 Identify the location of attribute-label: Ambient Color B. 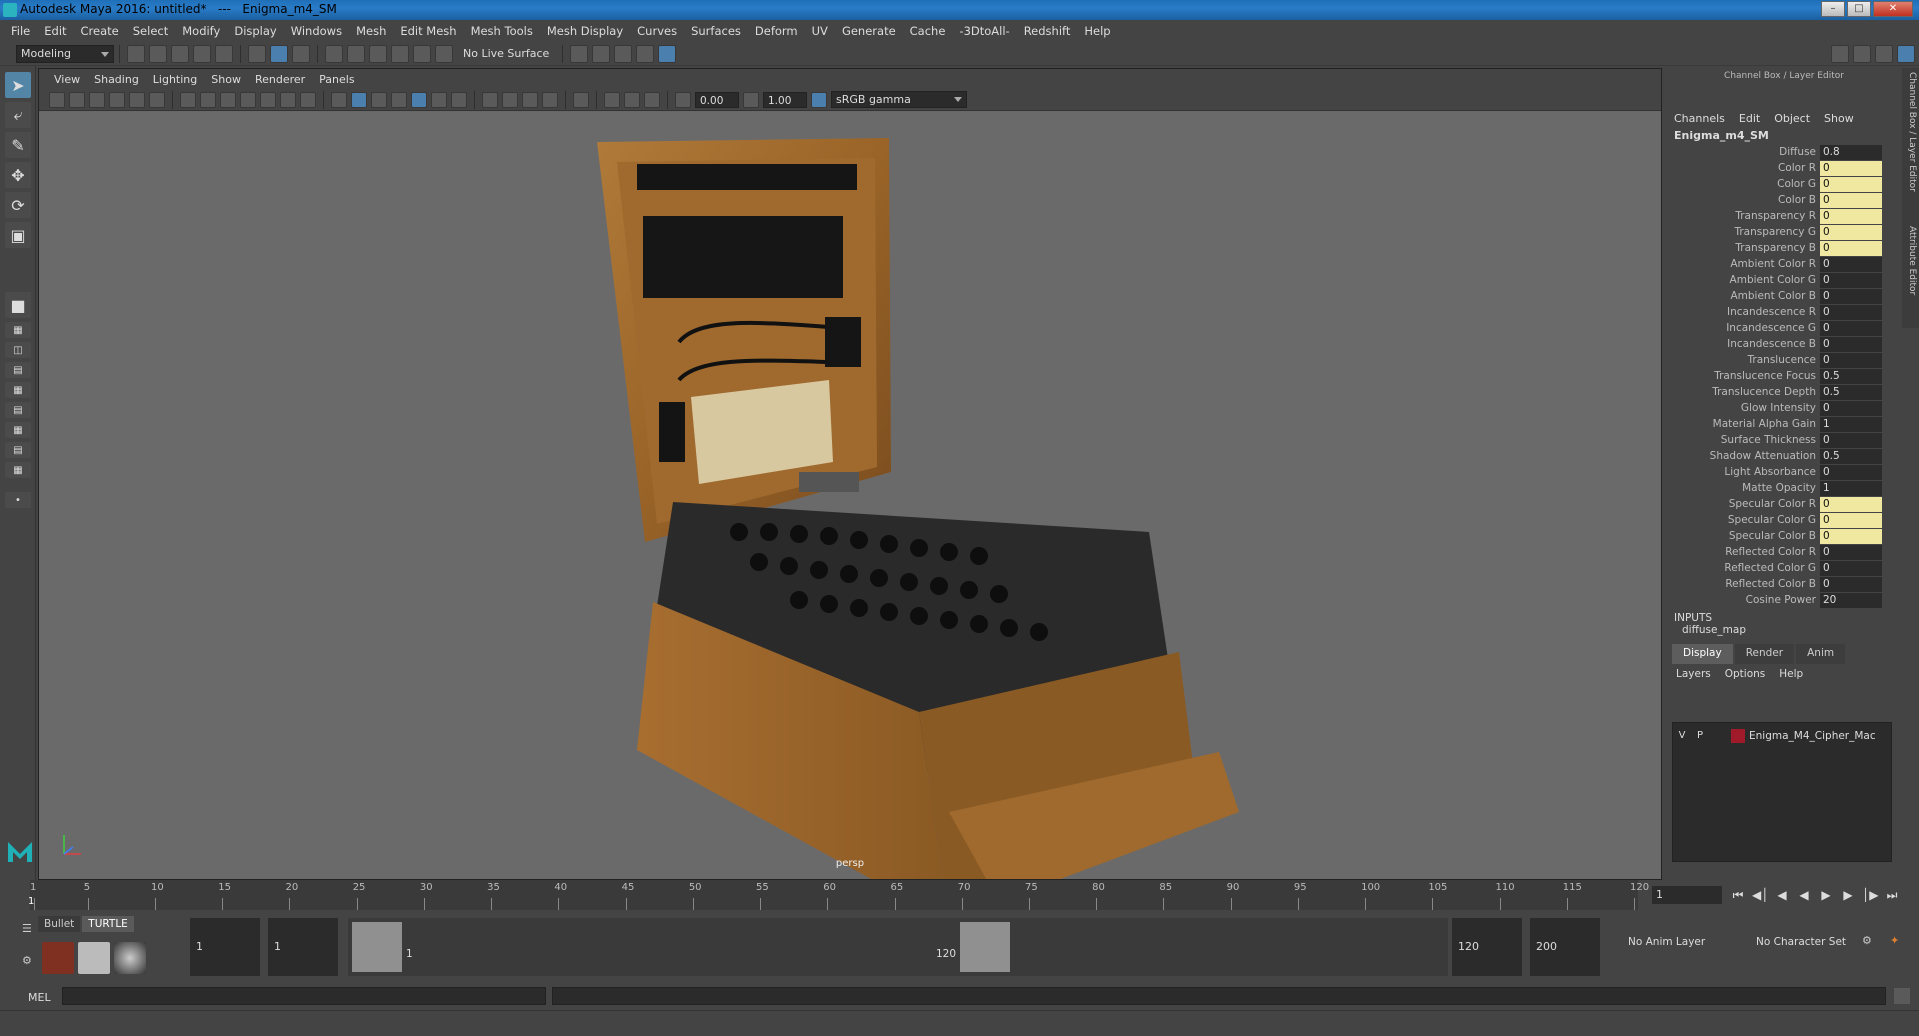
(1744, 296).